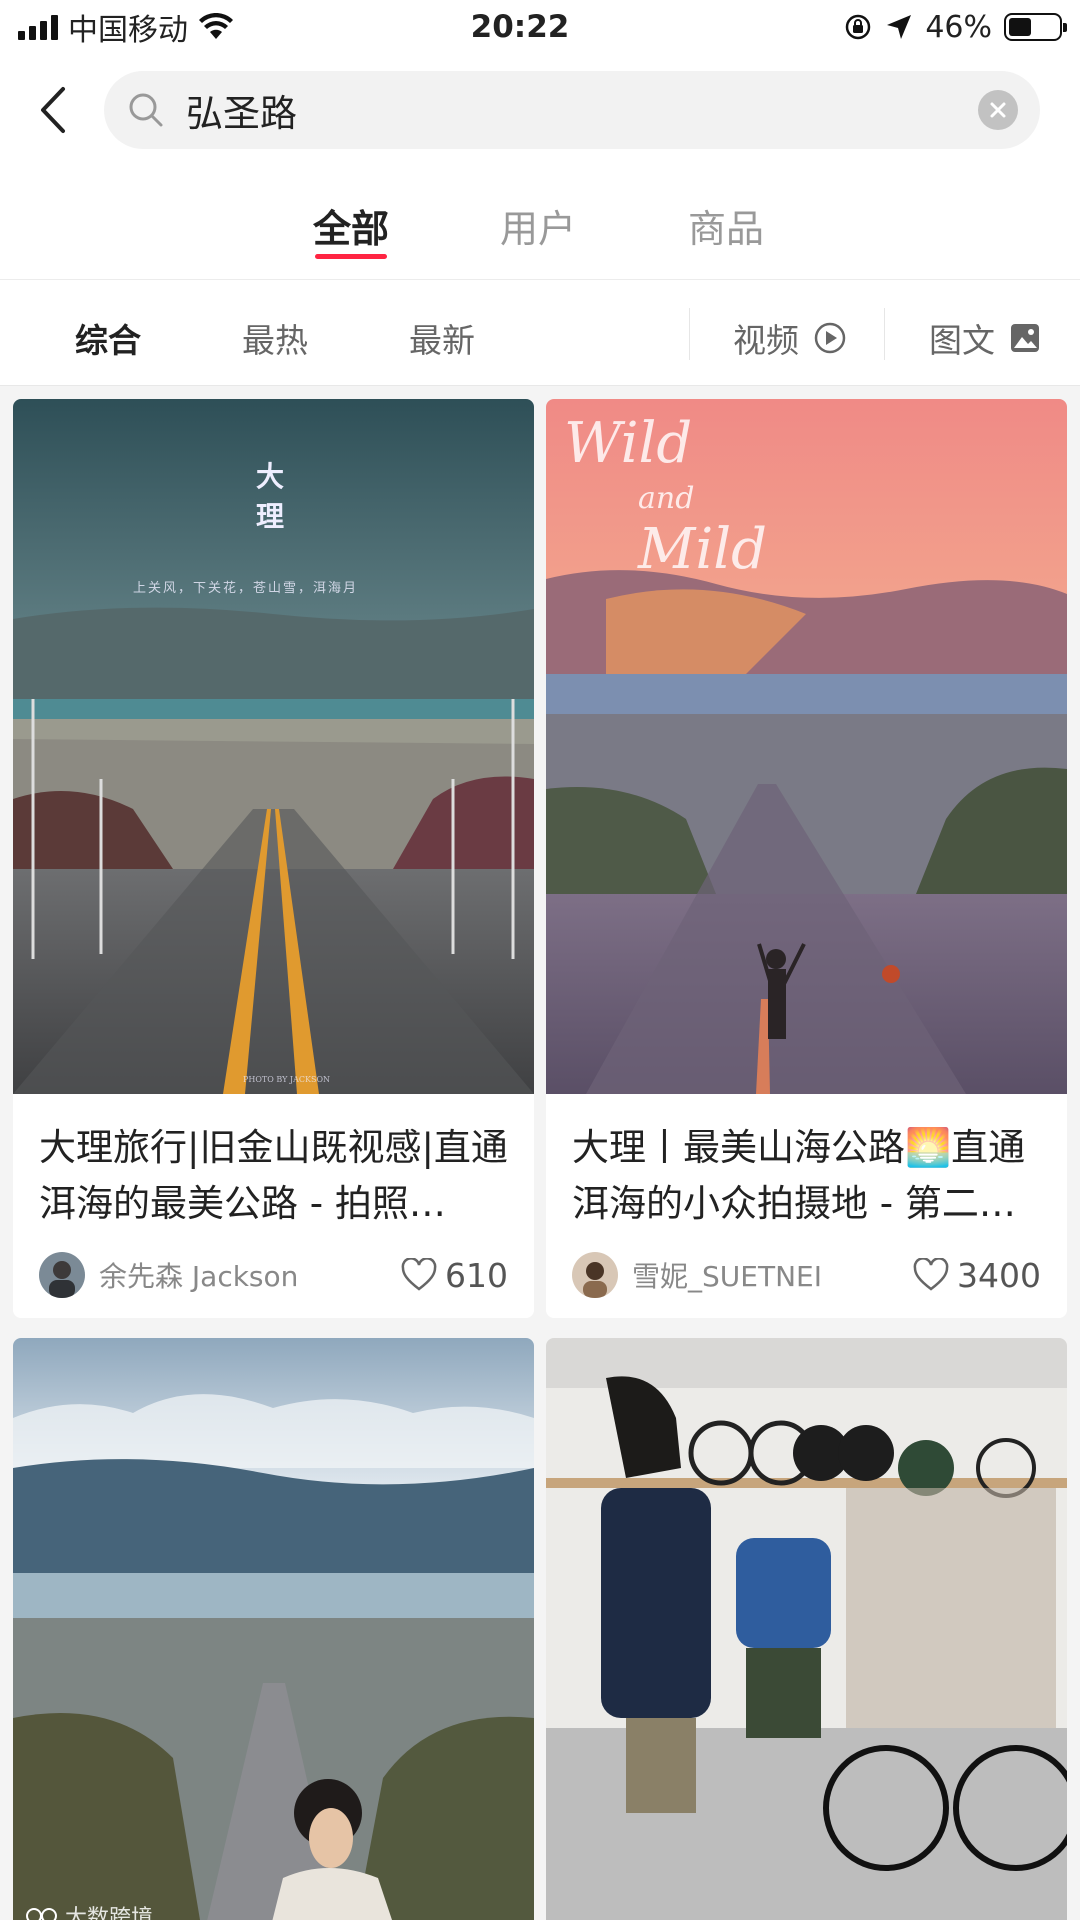 This screenshot has width=1080, height=1920. Describe the element at coordinates (899, 27) in the screenshot. I see `location-arrow-icon` at that location.